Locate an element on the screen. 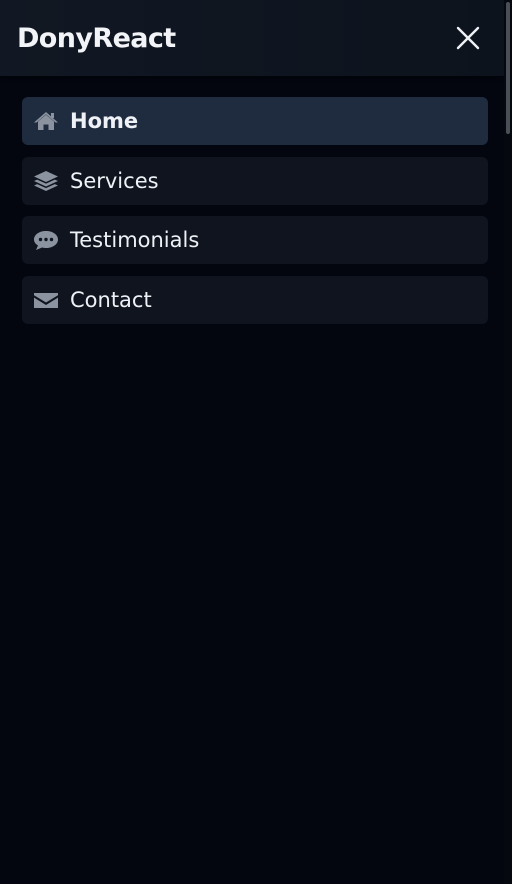 The image size is (512, 884). close-button is located at coordinates (468, 38).